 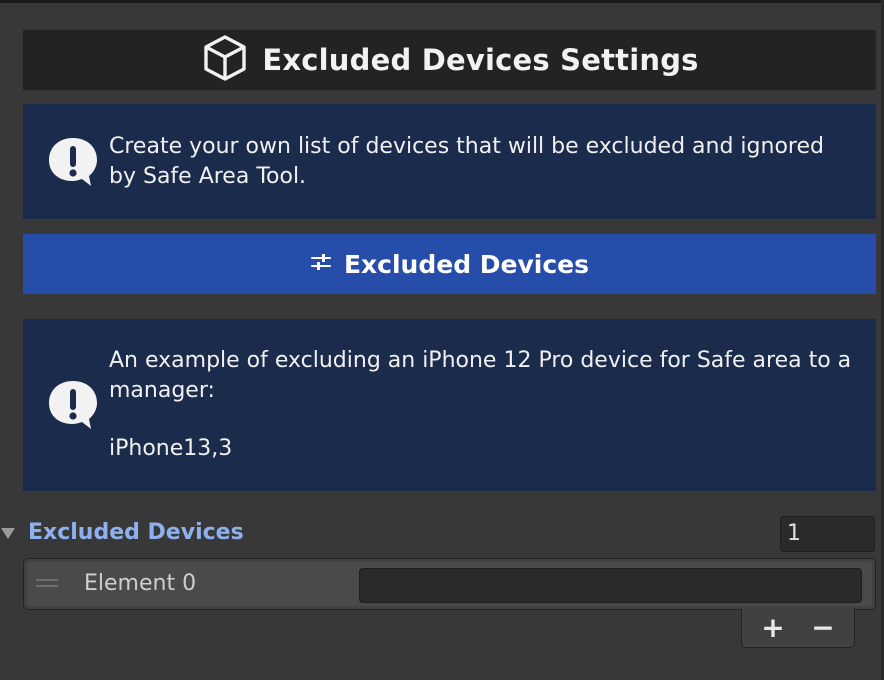 What do you see at coordinates (47, 583) in the screenshot?
I see `drag-handle-icon` at bounding box center [47, 583].